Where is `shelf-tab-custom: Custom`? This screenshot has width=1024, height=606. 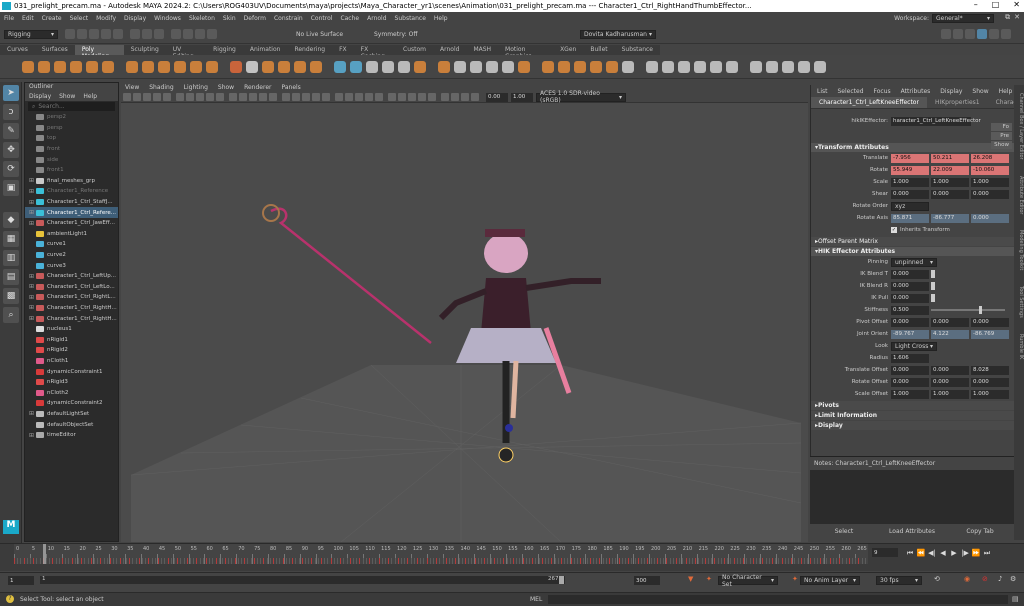 shelf-tab-custom: Custom is located at coordinates (414, 50).